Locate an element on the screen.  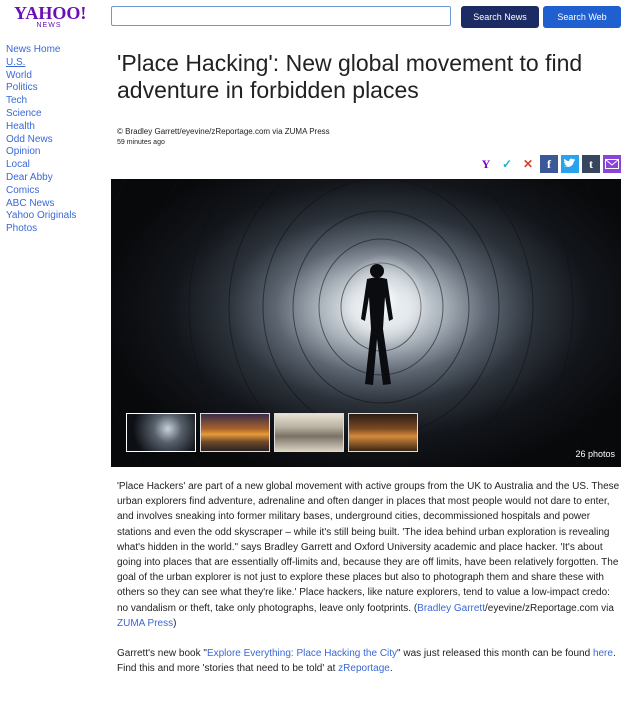
sidebar-item-abc-news: ABC News is located at coordinates (51, 204).